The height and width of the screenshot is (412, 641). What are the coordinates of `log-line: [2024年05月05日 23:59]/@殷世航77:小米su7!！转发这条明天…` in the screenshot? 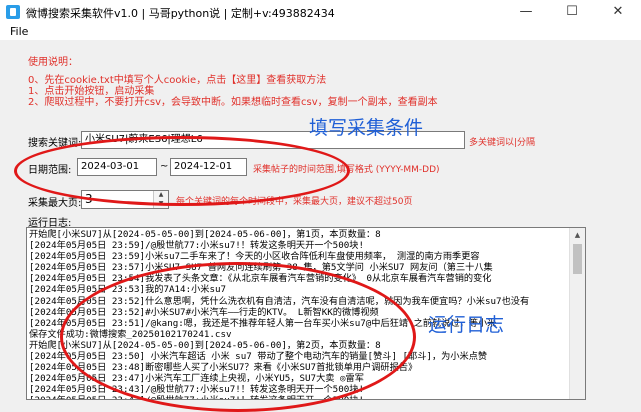 It's located at (196, 246).